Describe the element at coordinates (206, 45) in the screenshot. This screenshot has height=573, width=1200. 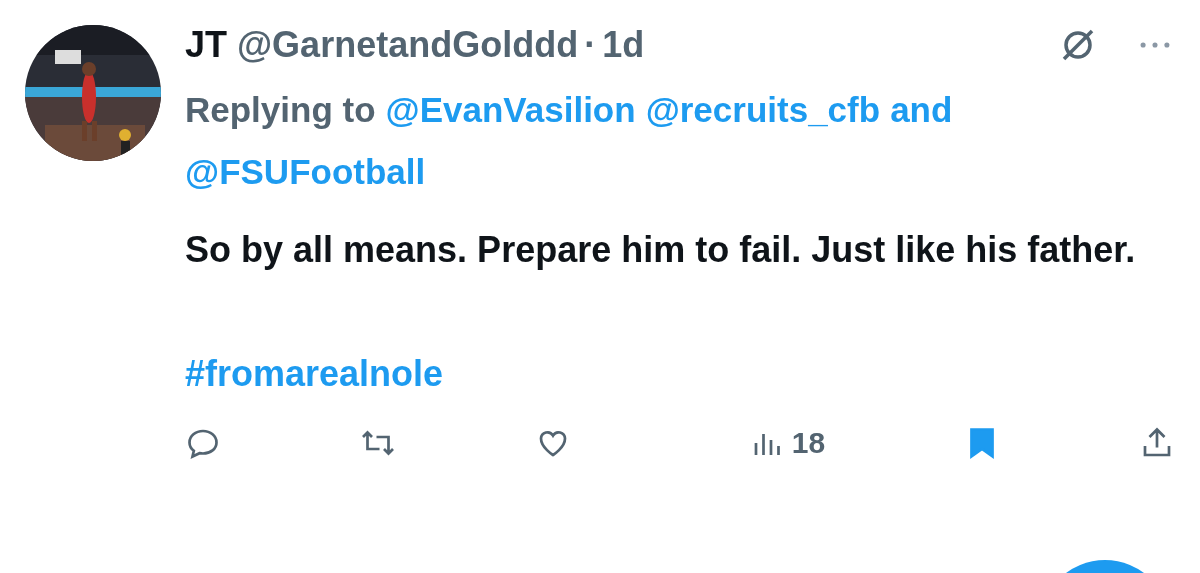
I see `author-name: JT` at that location.